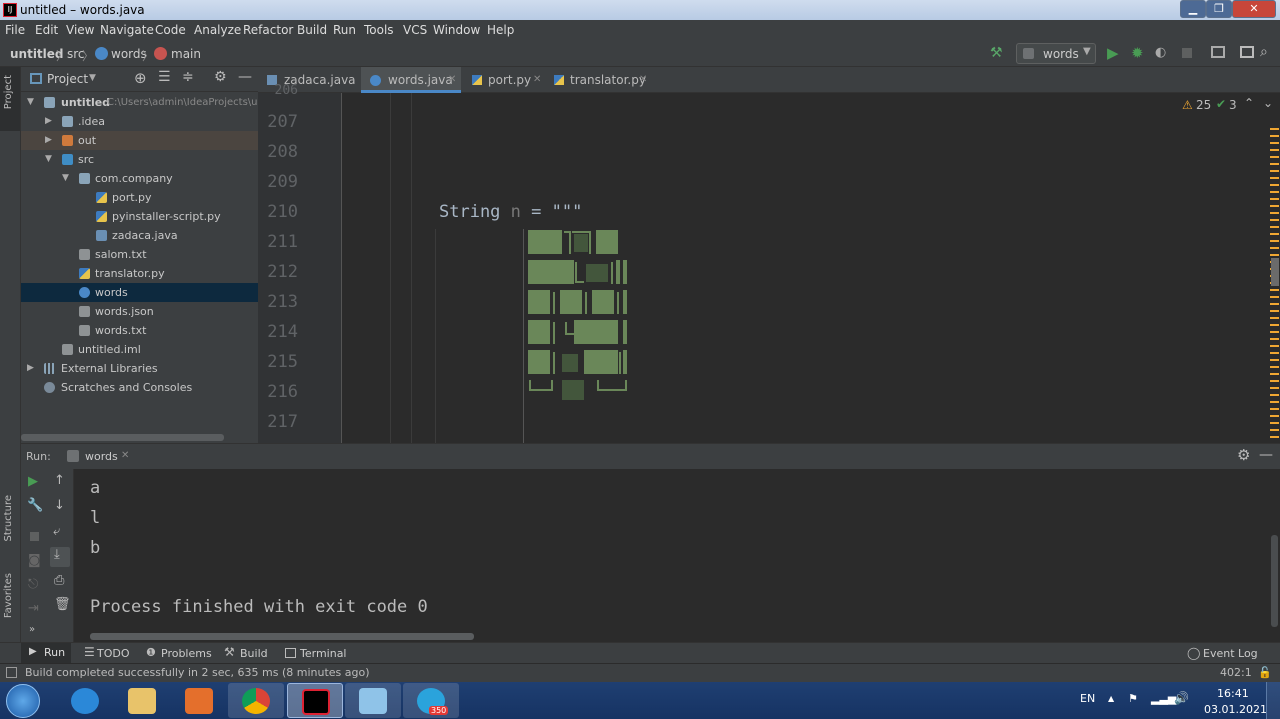 The height and width of the screenshot is (719, 1280). Describe the element at coordinates (379, 30) in the screenshot. I see `menu-tools: Tools` at that location.